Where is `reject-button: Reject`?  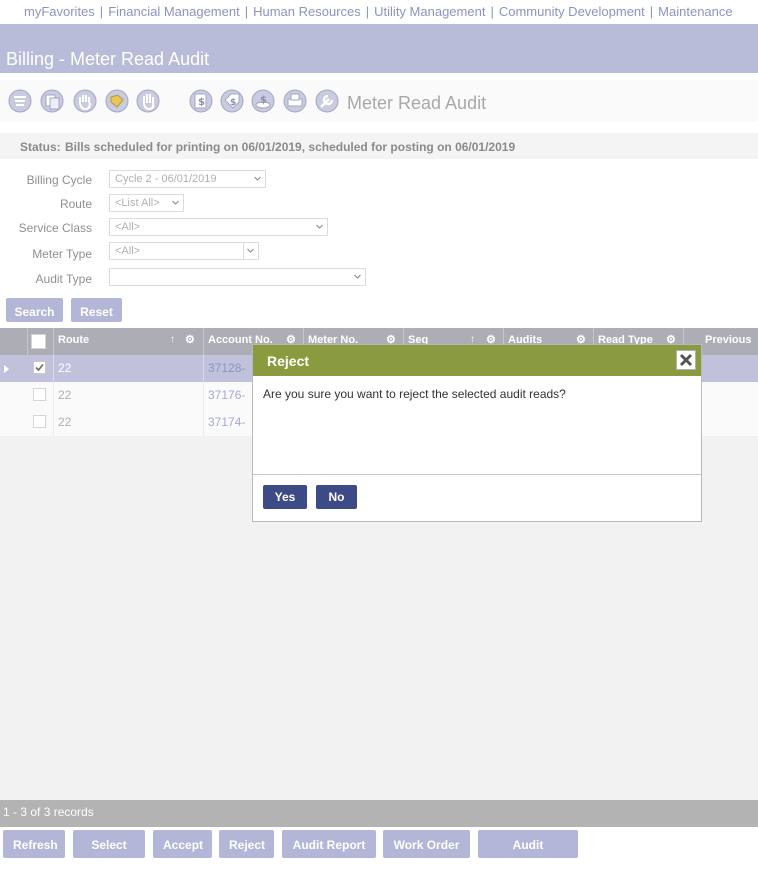 reject-button: Reject is located at coordinates (246, 844).